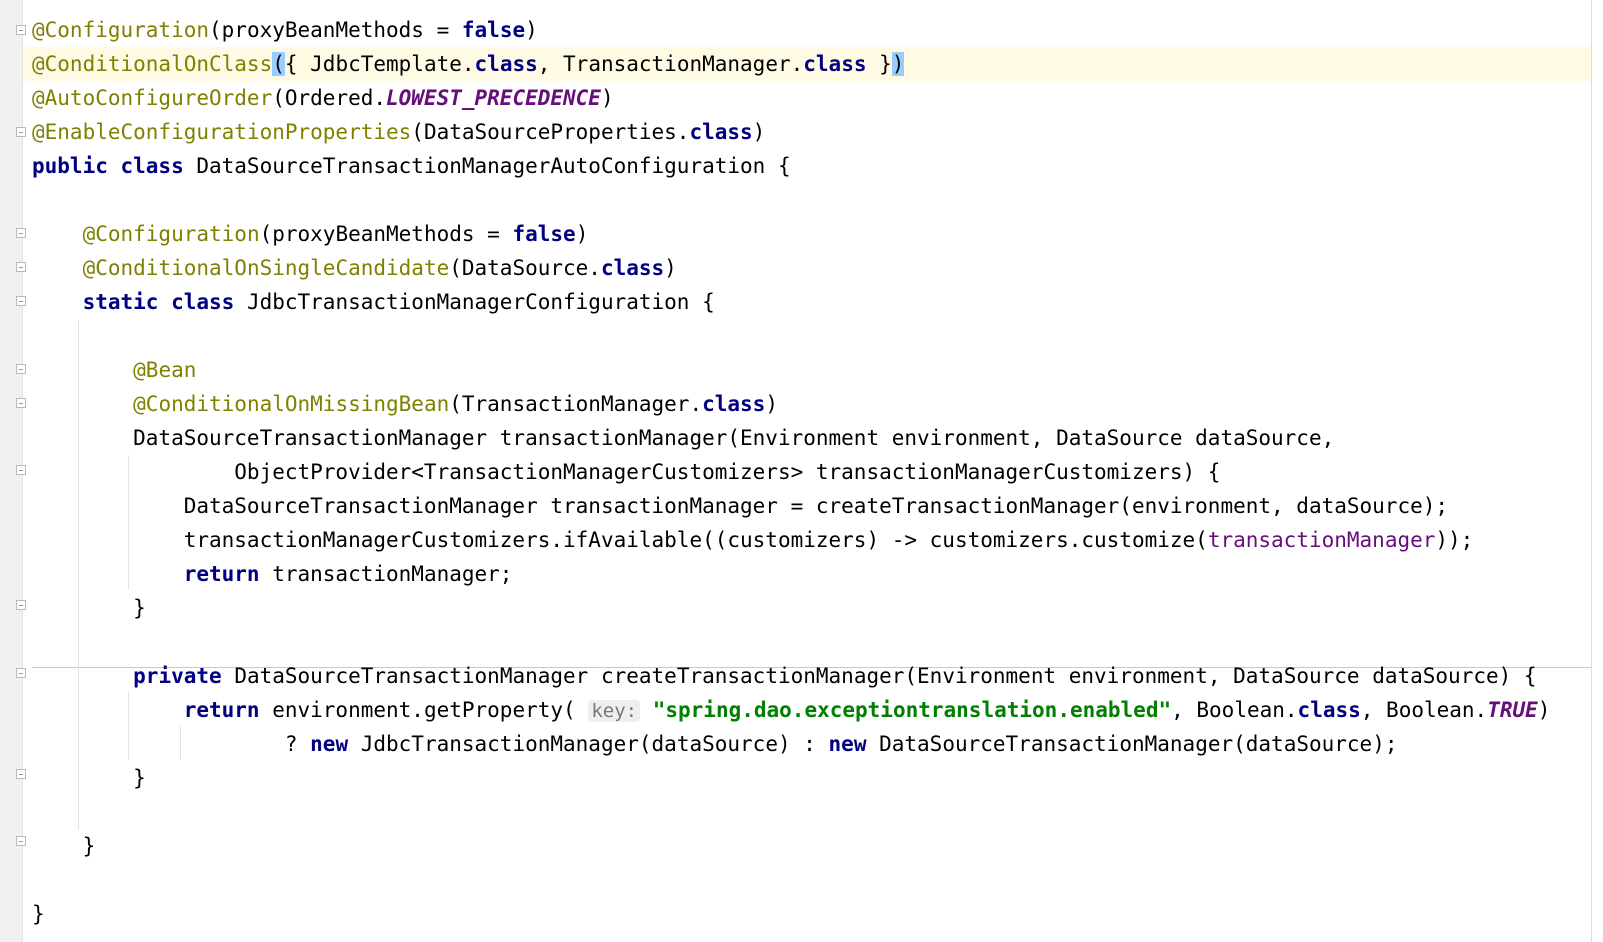  Describe the element at coordinates (1454, 540) in the screenshot. I see `code-token: ));` at that location.